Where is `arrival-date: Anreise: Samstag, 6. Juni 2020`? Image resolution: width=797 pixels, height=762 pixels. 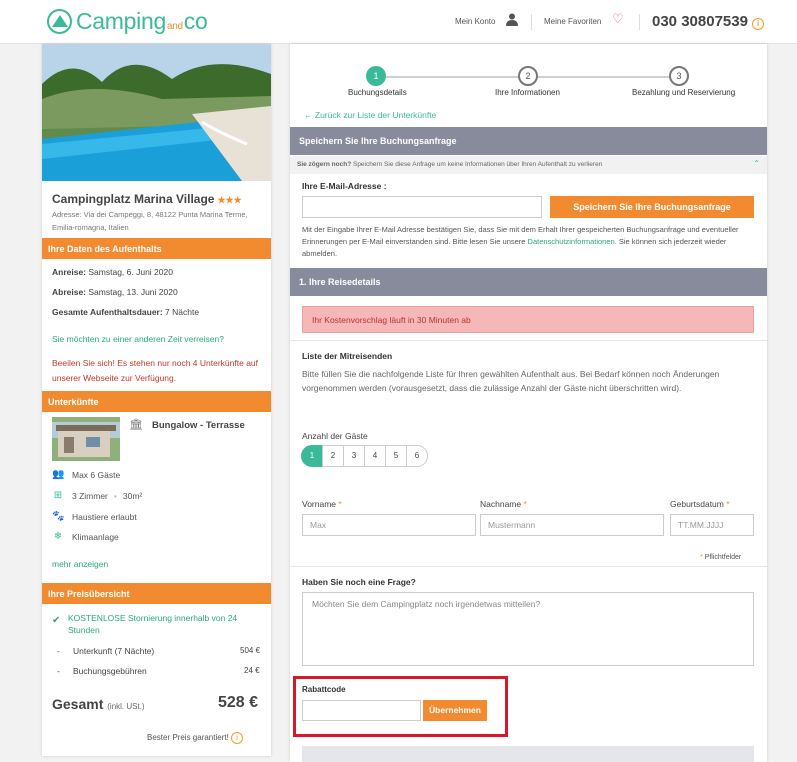
arrival-date: Anreise: Samstag, 6. Juni 2020 is located at coordinates (112, 272).